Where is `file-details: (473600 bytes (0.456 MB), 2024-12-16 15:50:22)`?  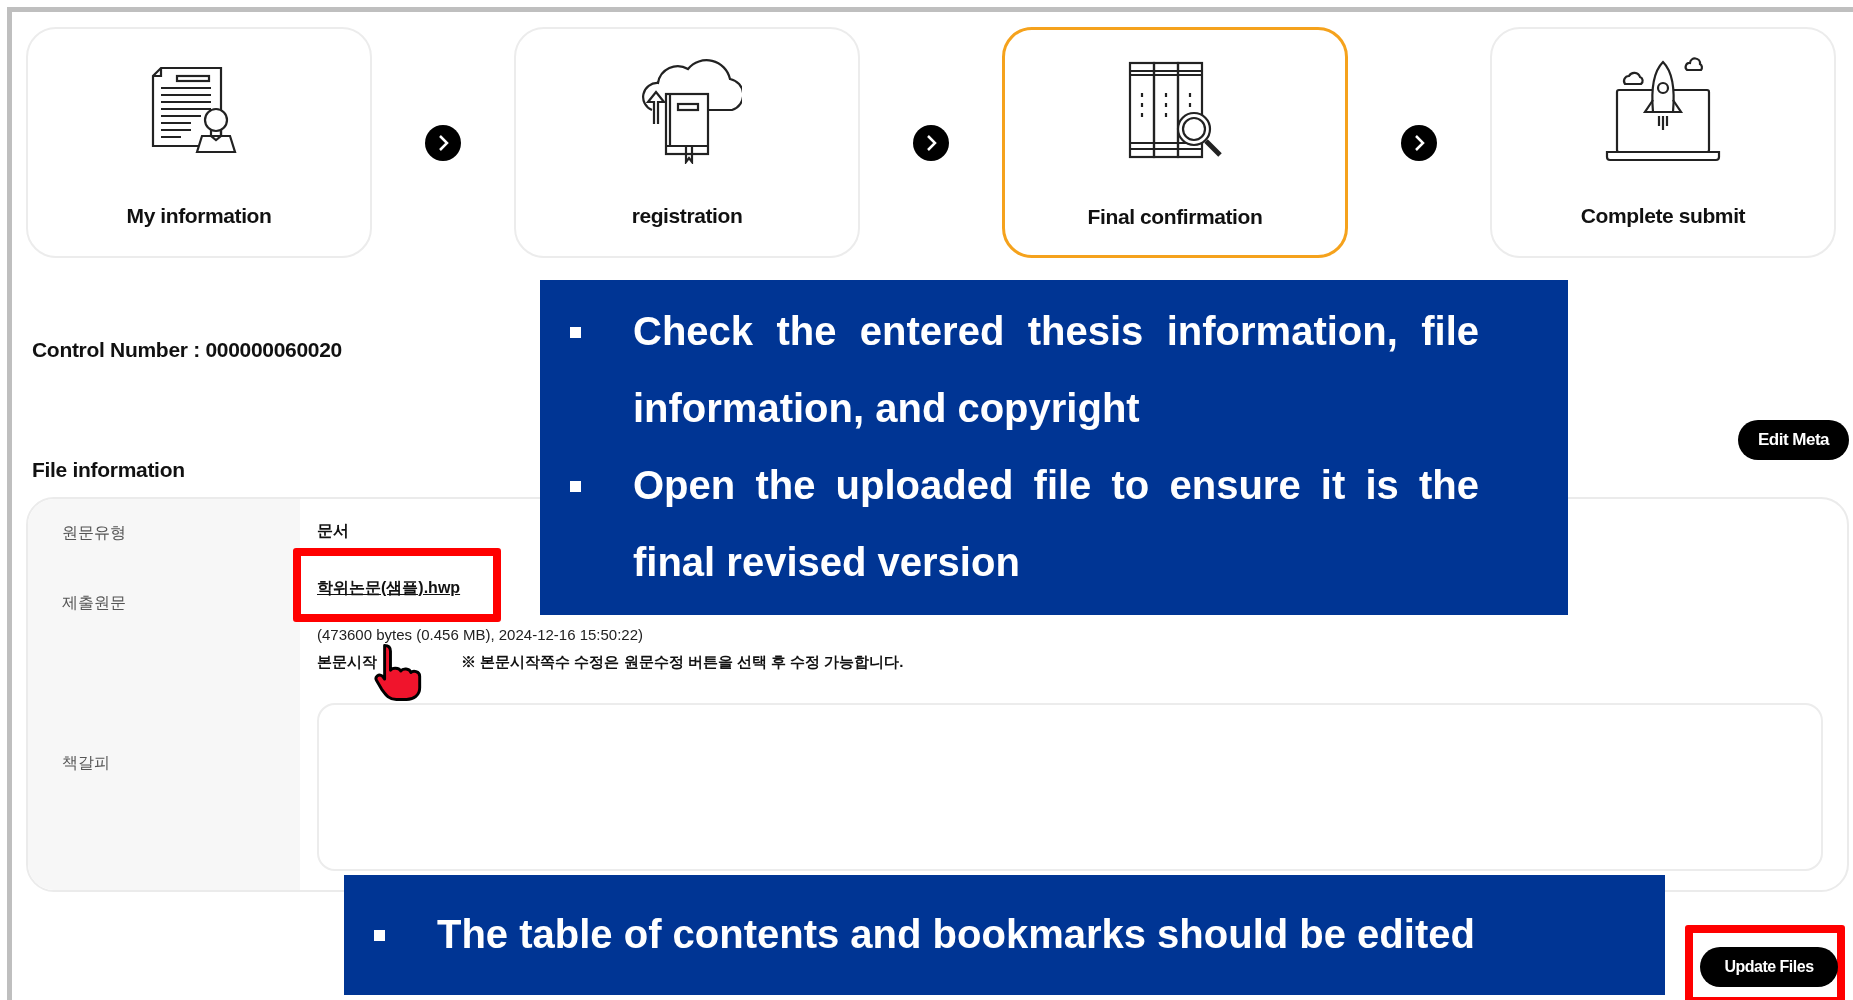
file-details: (473600 bytes (0.456 MB), 2024-12-16 15:50:22) is located at coordinates (480, 635).